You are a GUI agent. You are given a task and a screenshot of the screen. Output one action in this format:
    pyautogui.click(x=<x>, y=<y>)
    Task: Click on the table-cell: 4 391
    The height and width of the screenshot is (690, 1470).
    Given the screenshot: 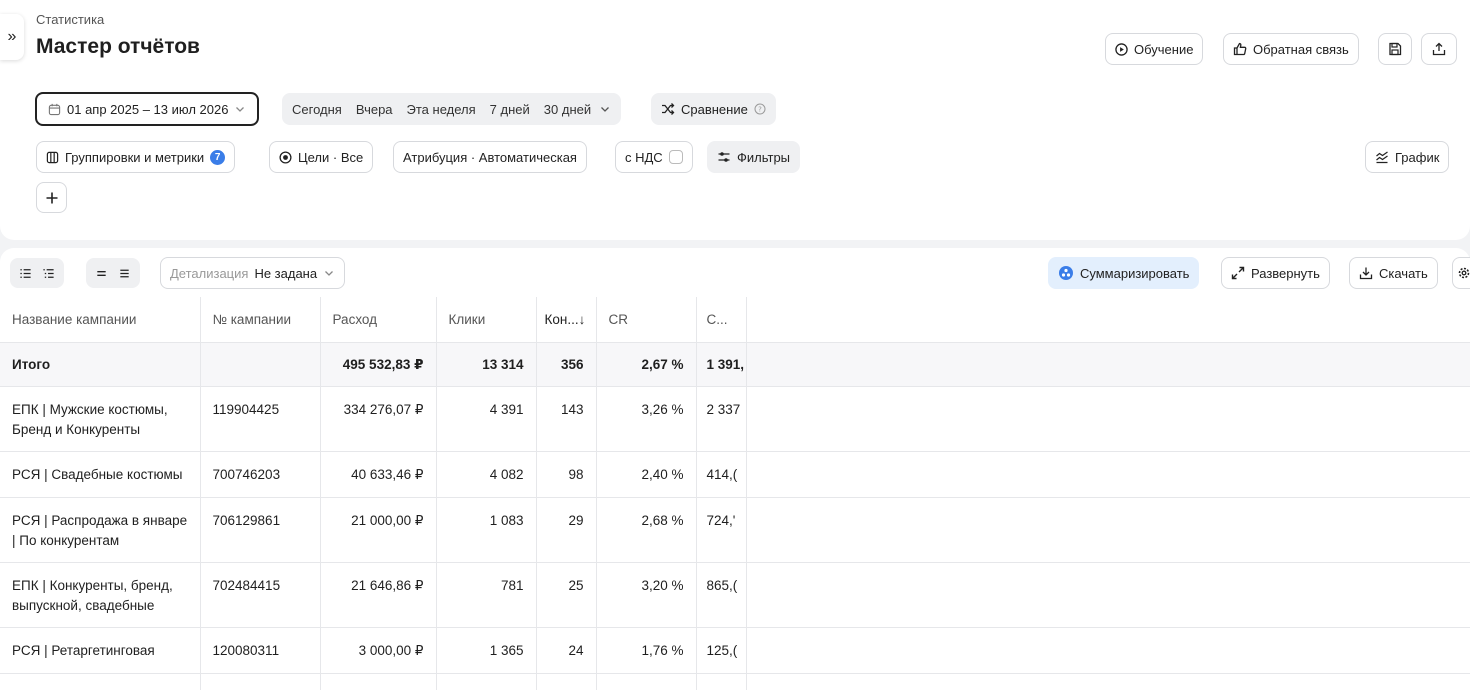 What is the action you would take?
    pyautogui.click(x=486, y=419)
    